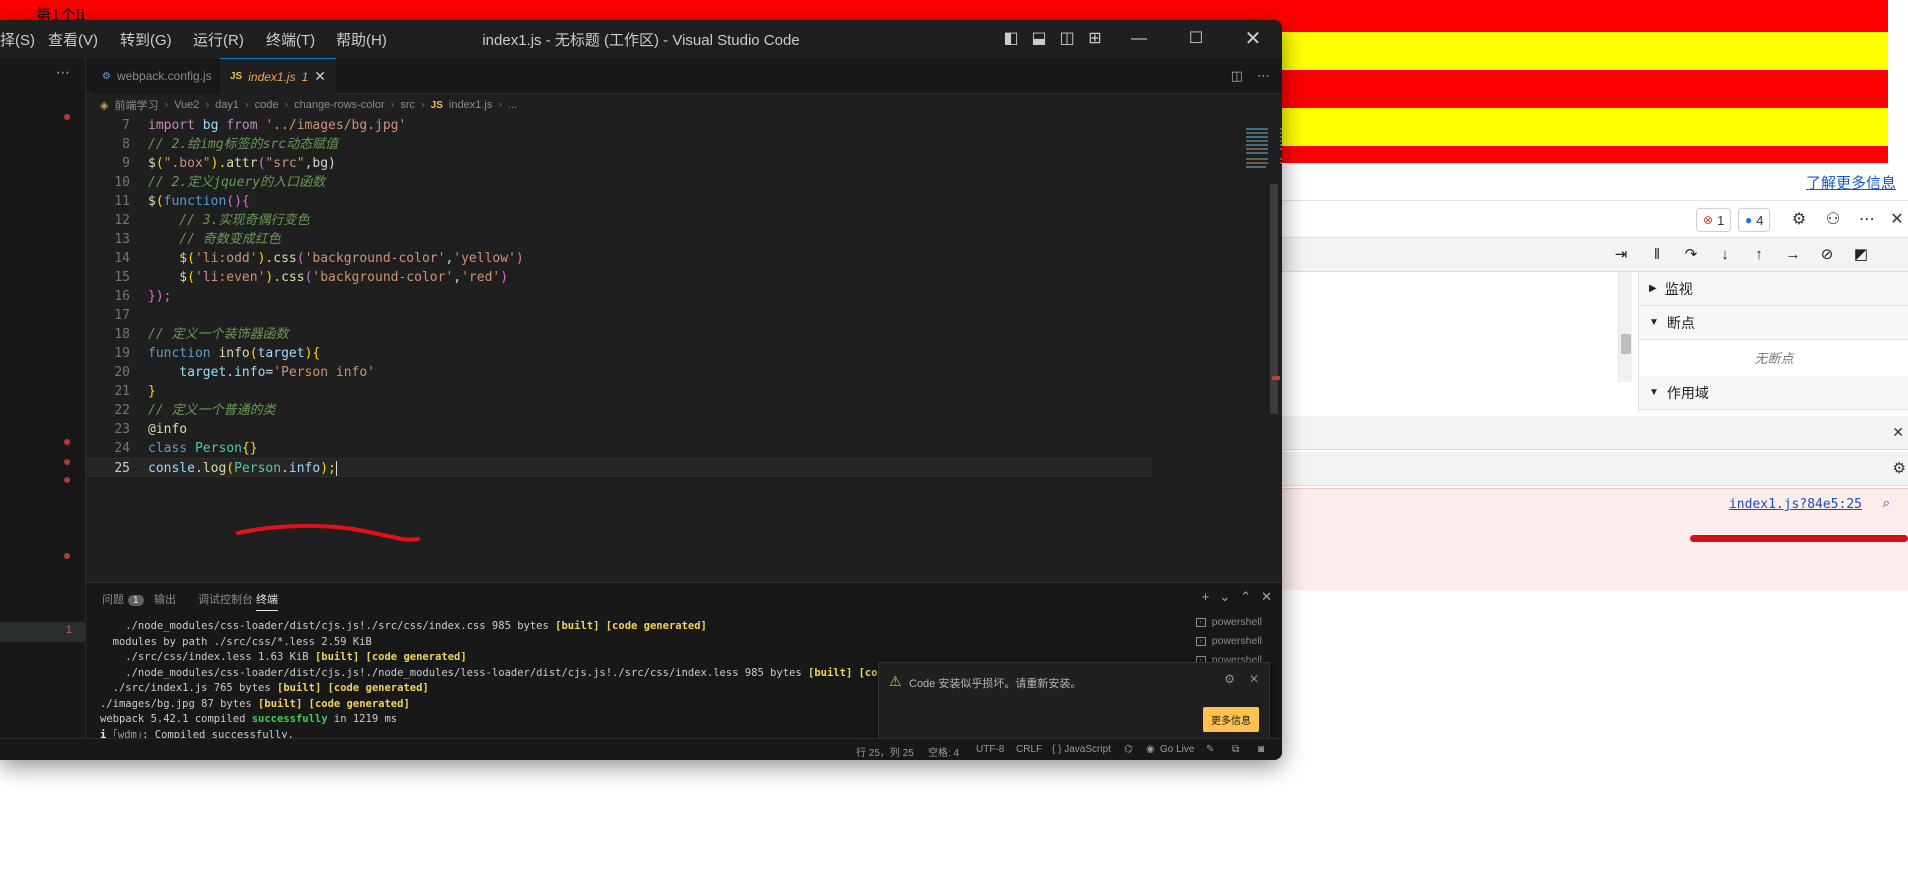 The image size is (1908, 883). Describe the element at coordinates (165, 599) in the screenshot. I see `tab-output: 输出` at that location.